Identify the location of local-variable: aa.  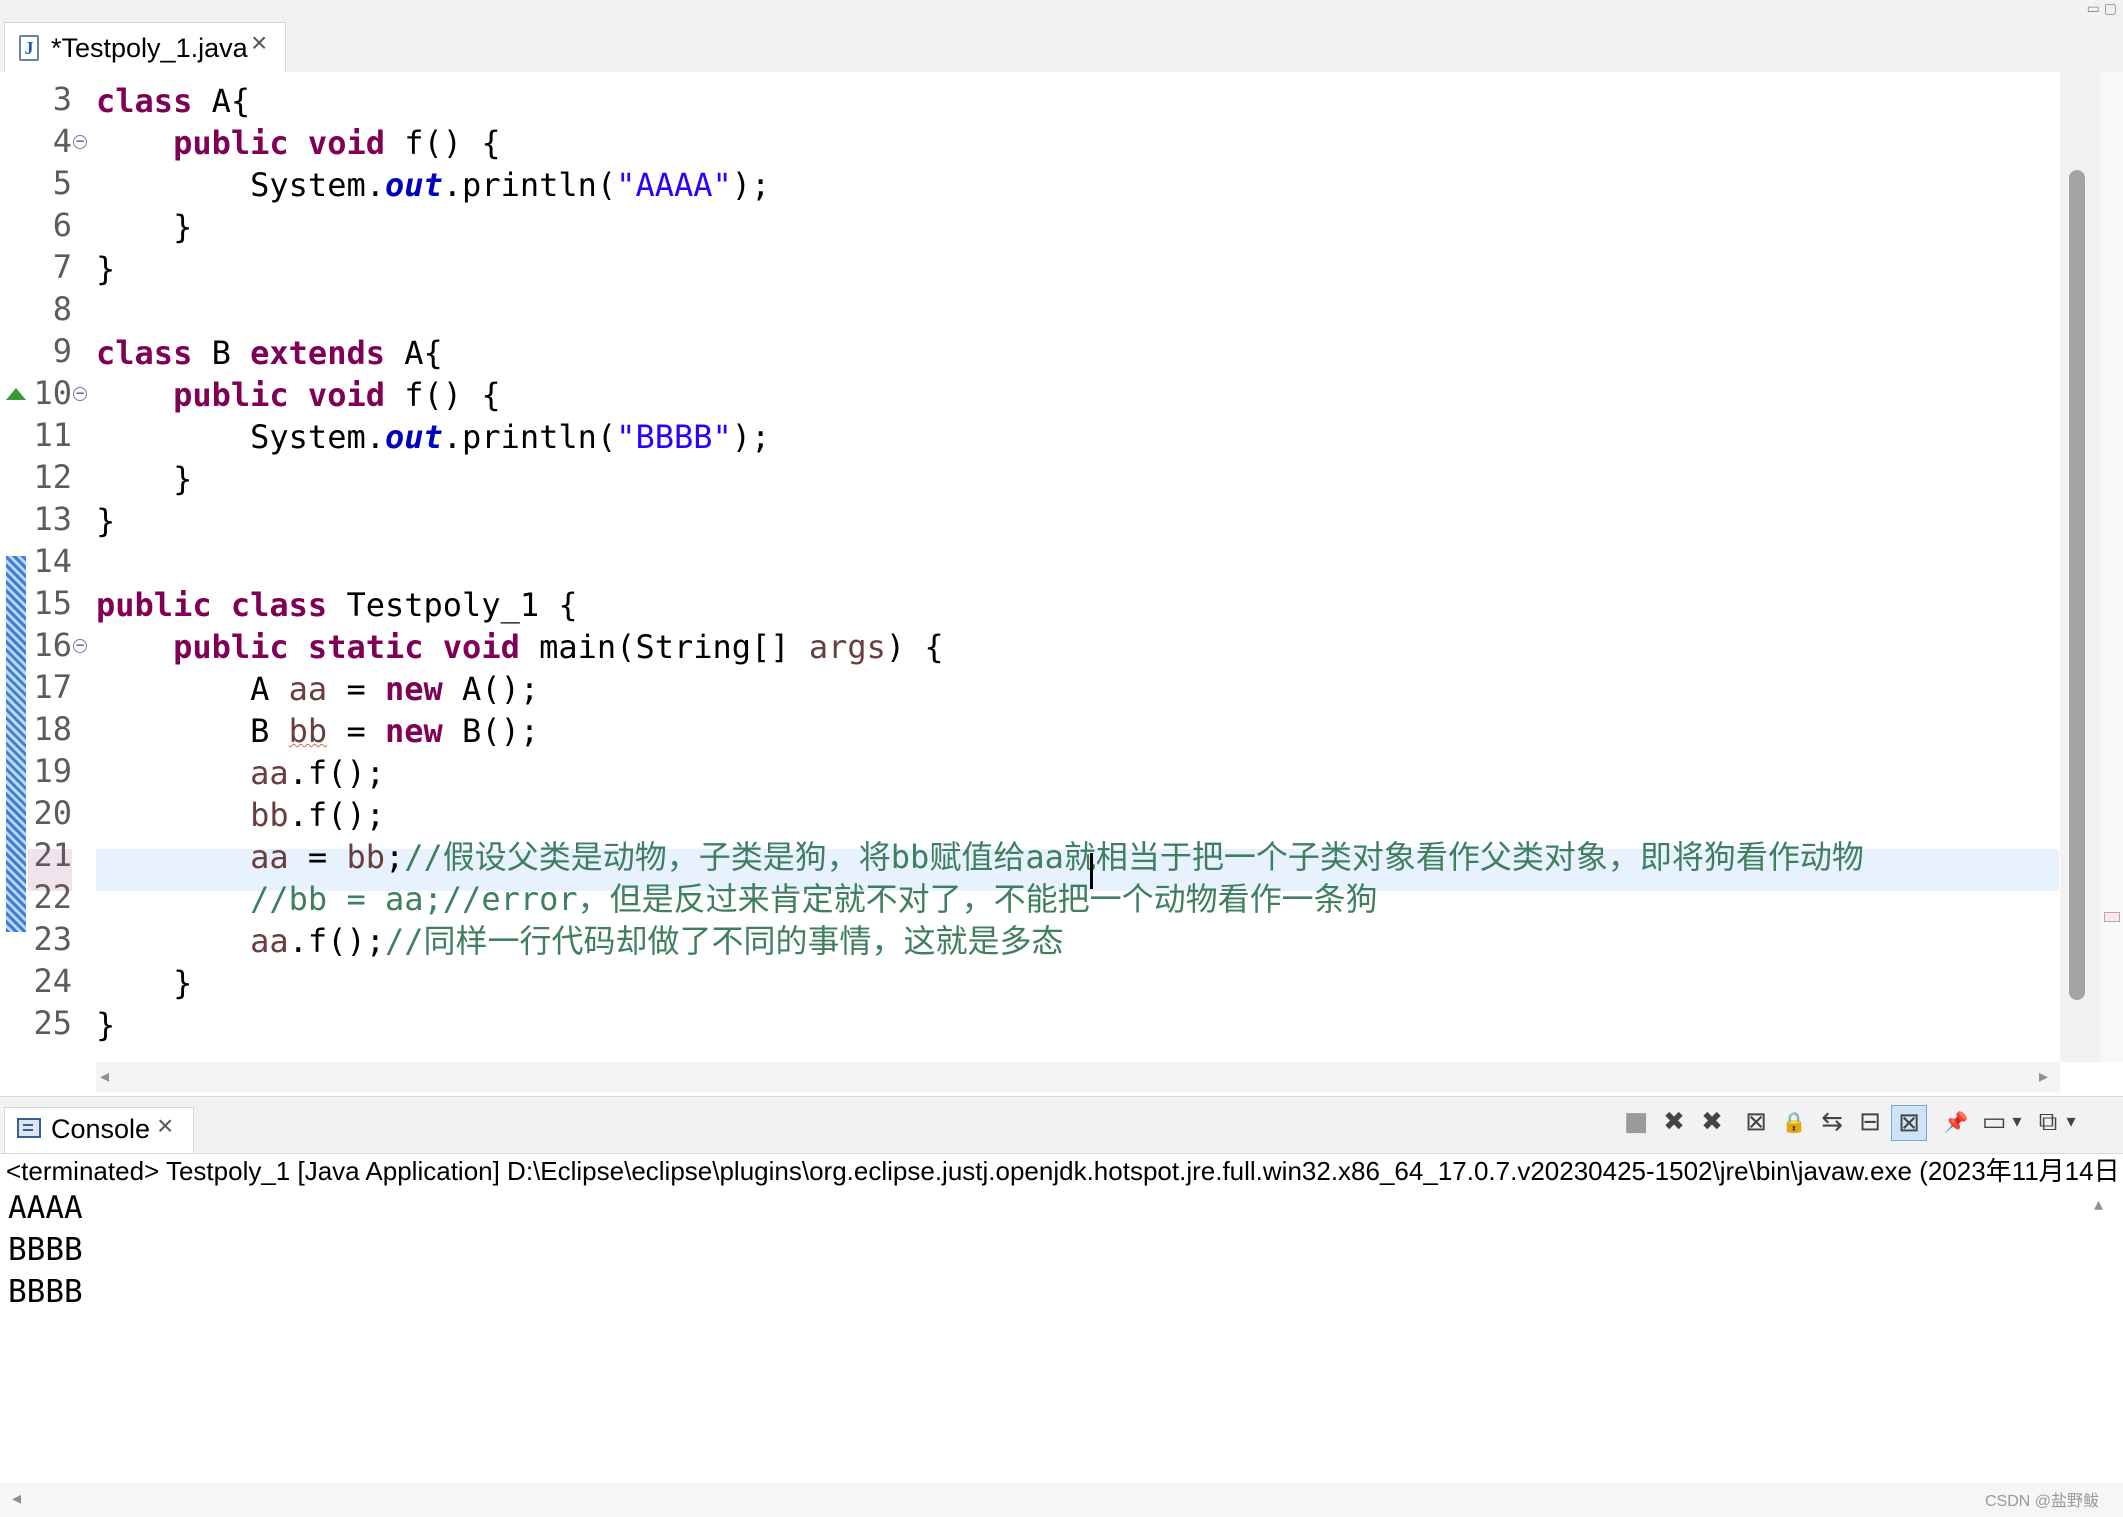
(269, 773).